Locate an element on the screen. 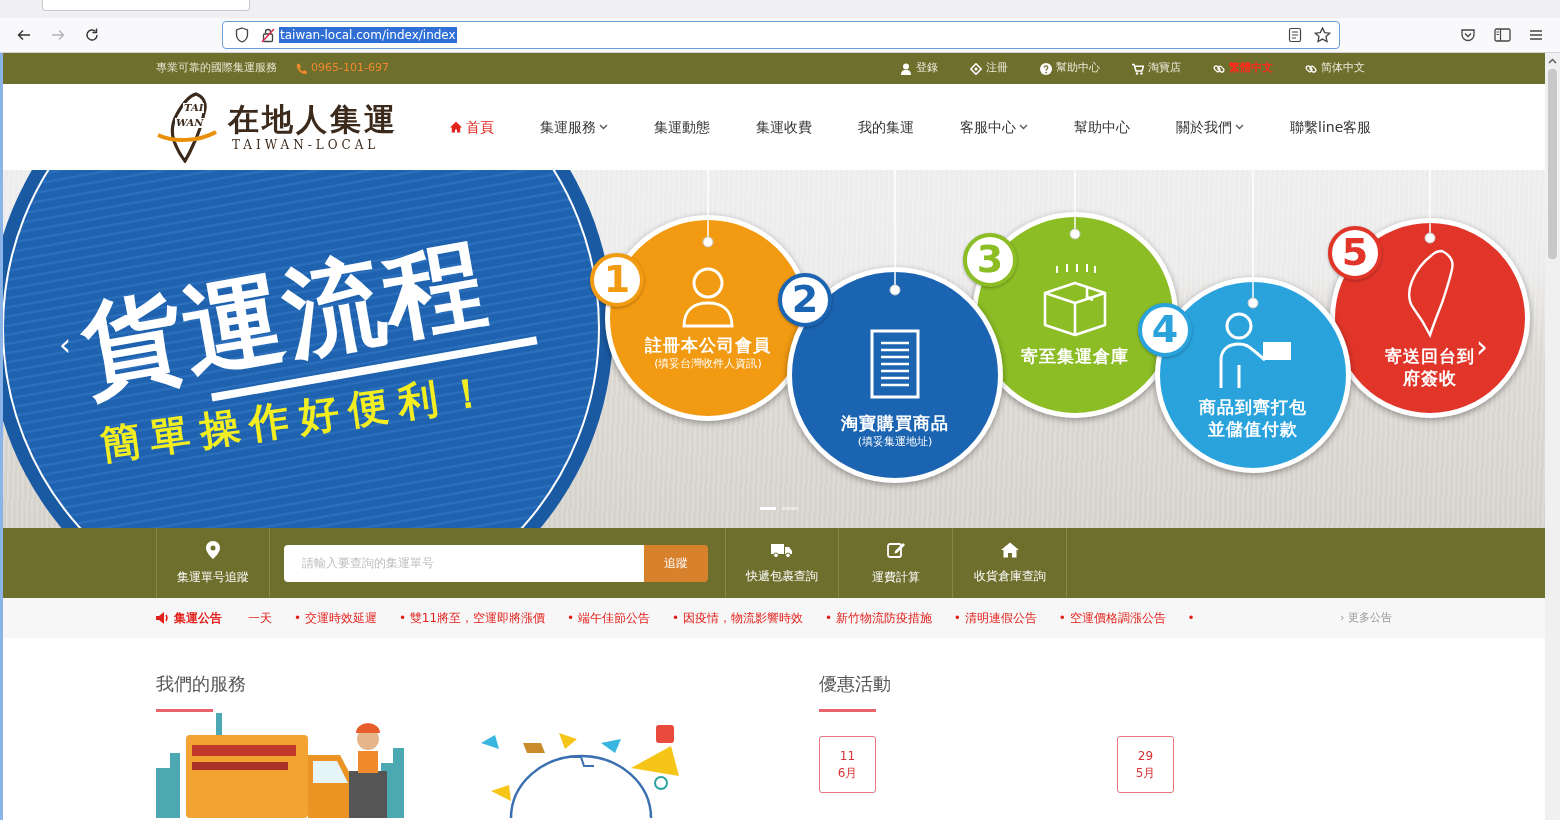  notice-link: • 交運時效延遲 is located at coordinates (335, 618).